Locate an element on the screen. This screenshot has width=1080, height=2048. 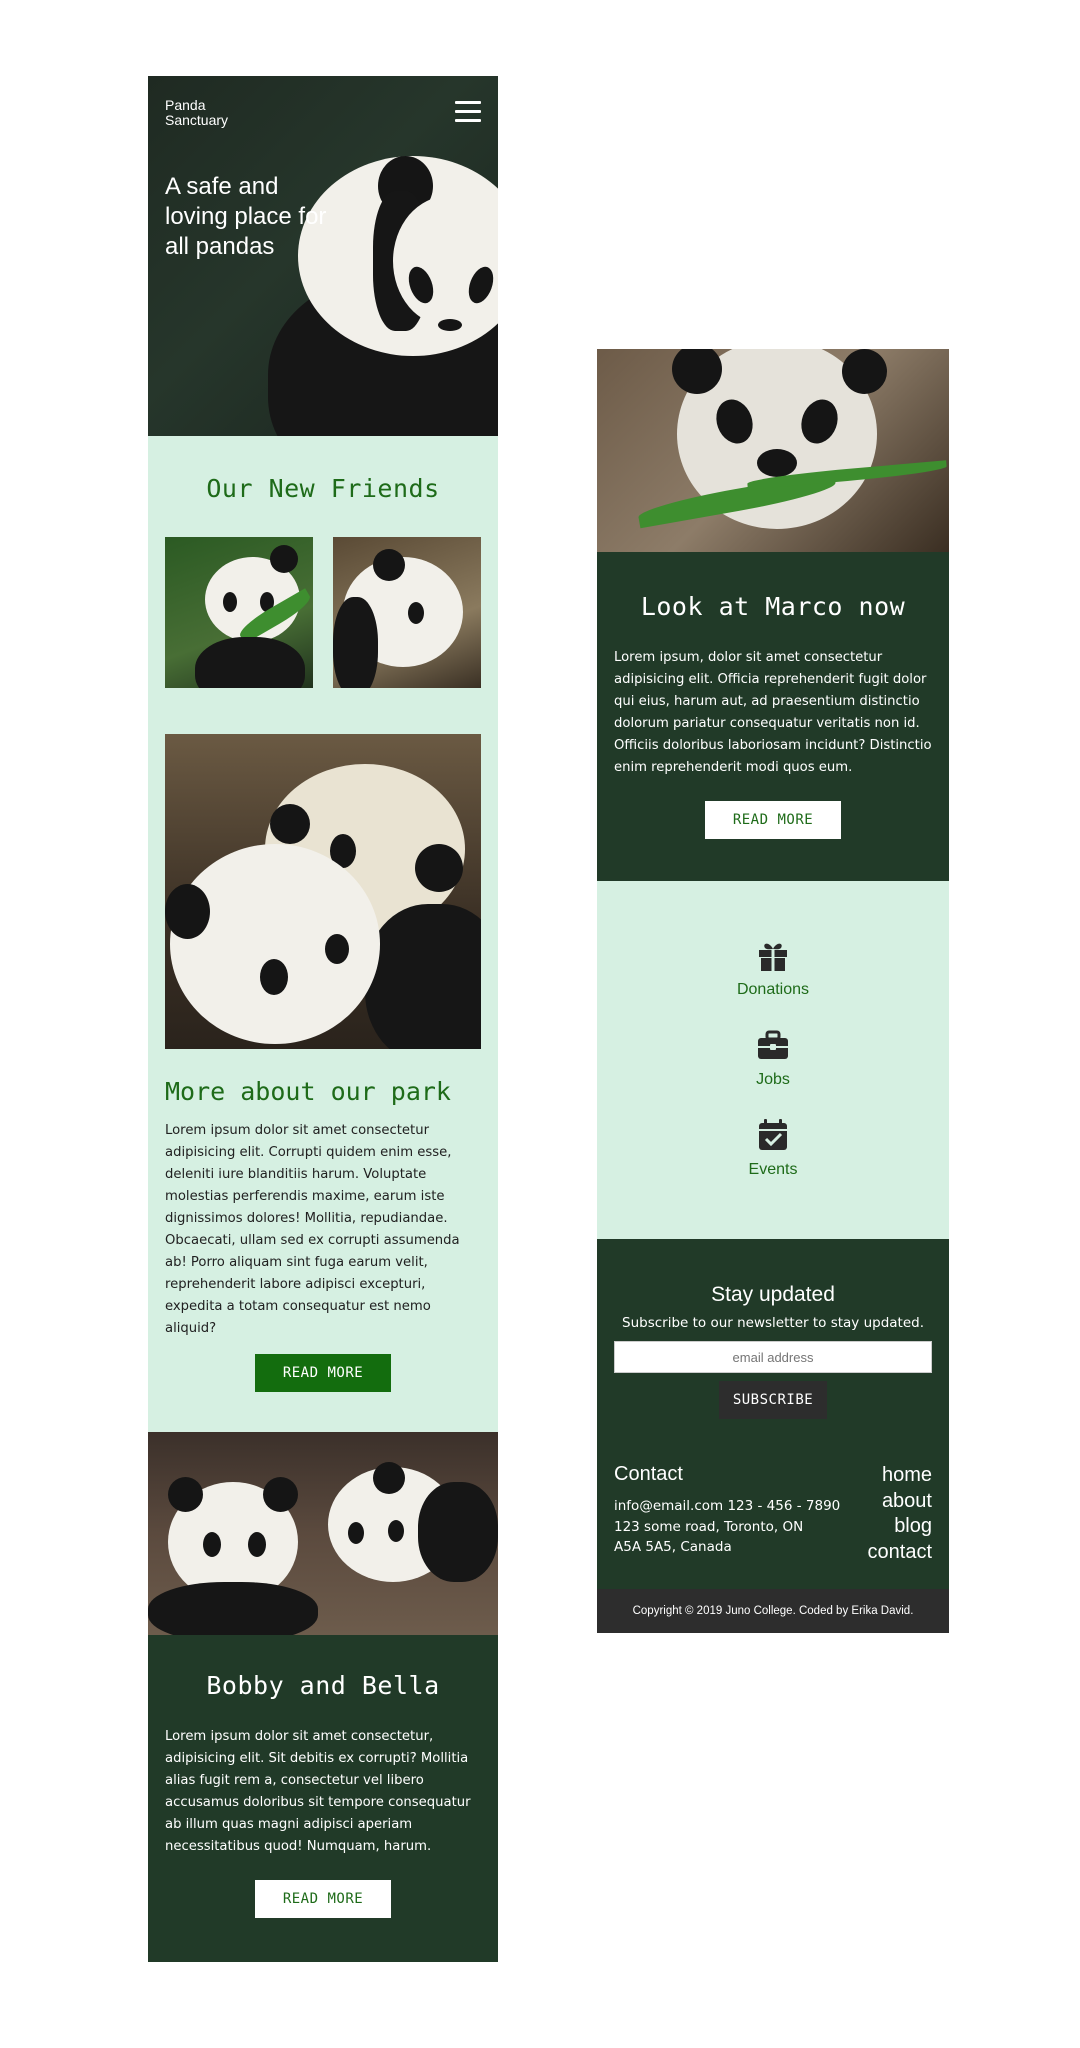
contact-email-phone: info@email.com 123 - 456 - 7890 is located at coordinates (727, 1506).